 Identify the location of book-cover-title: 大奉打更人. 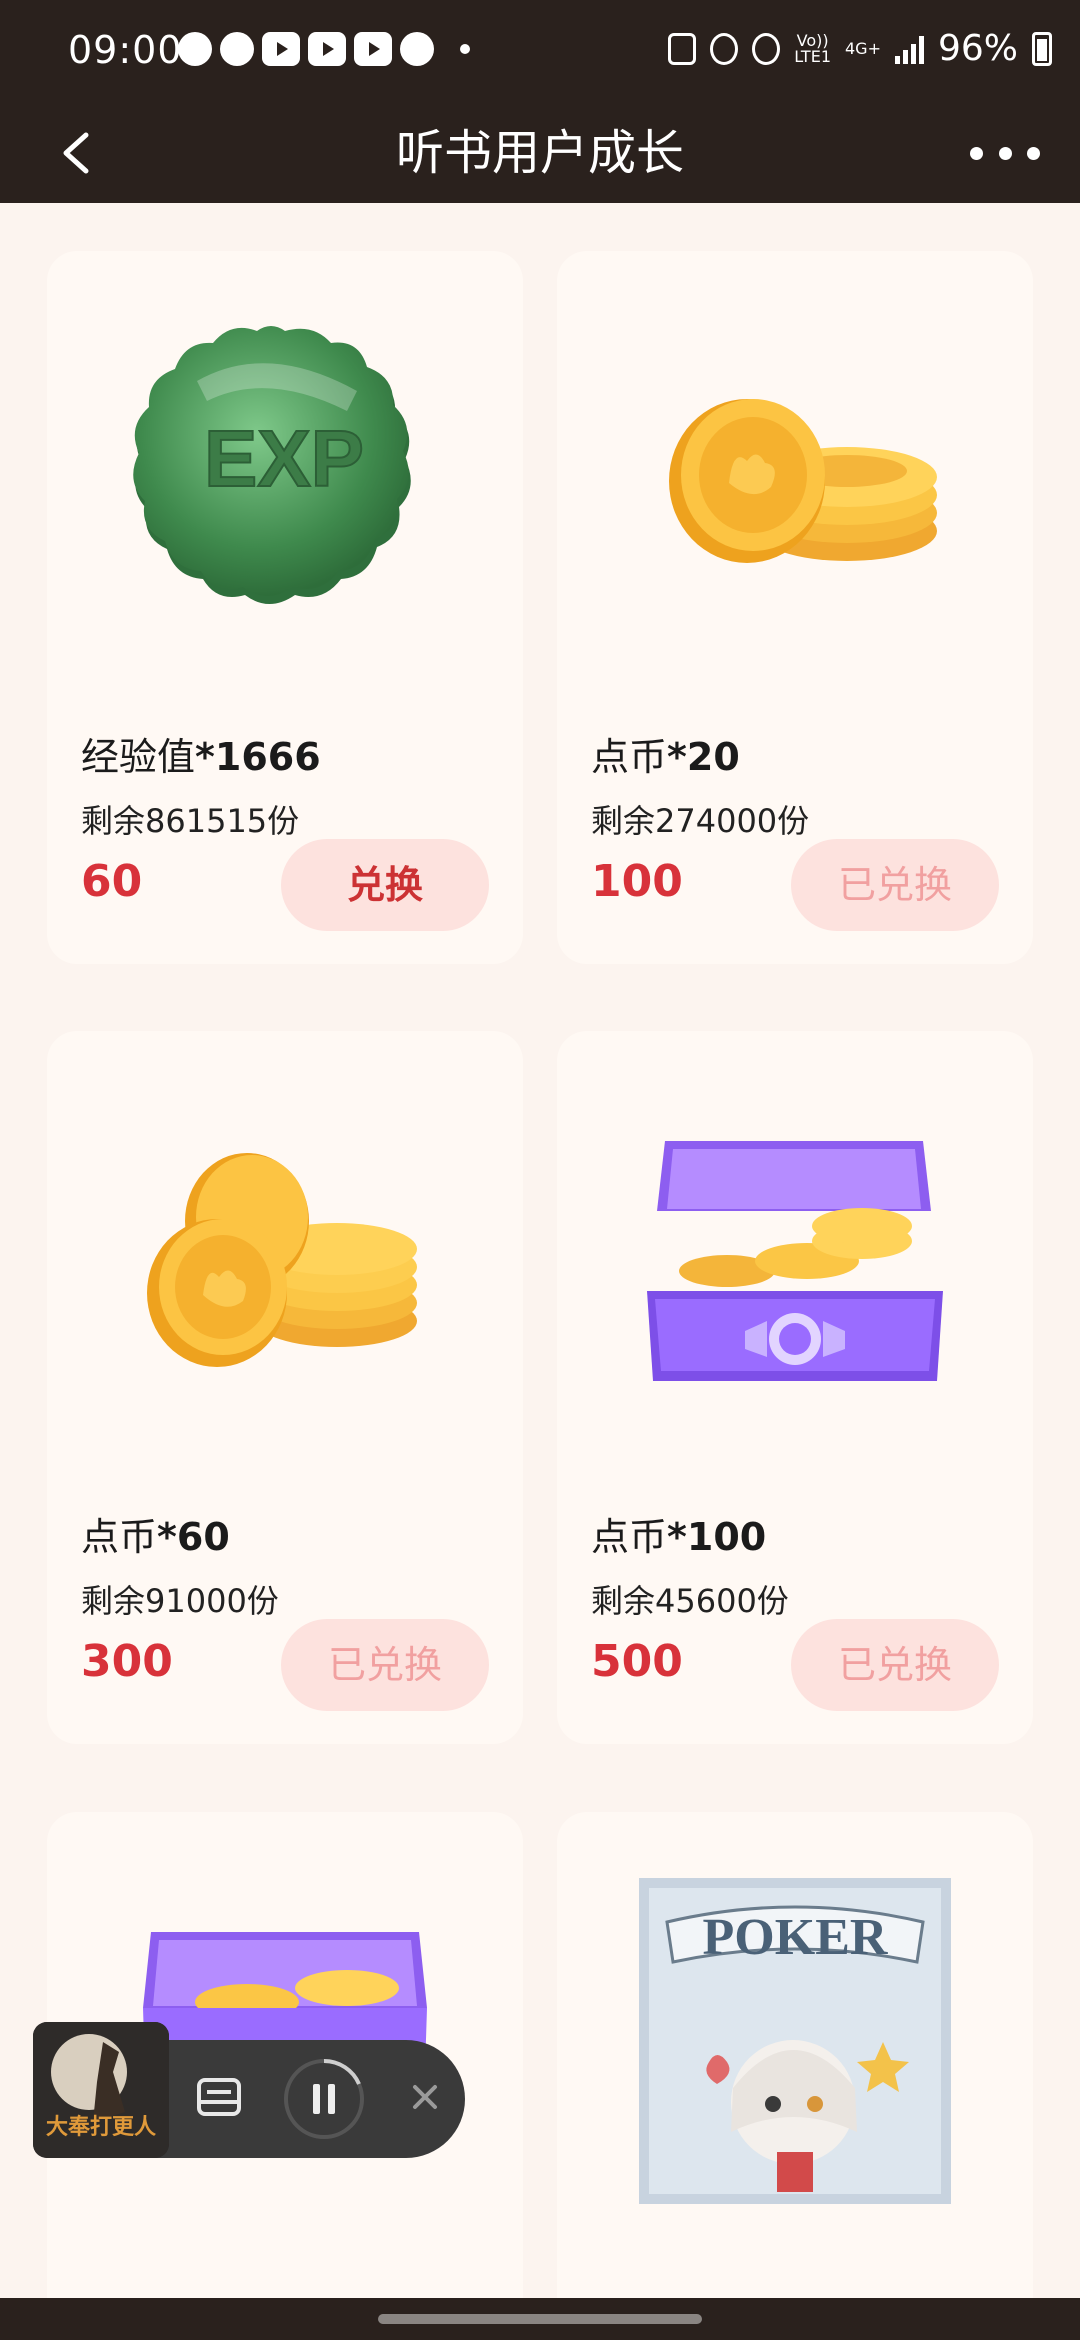
(101, 2127).